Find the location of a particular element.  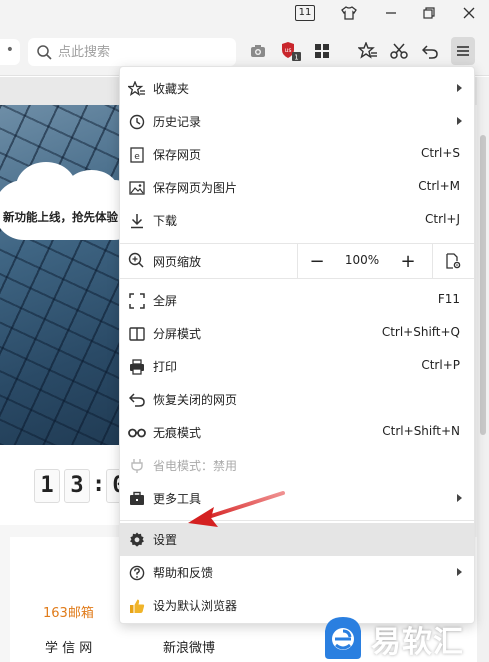

menu-item-label: 分屏模式 is located at coordinates (177, 334).